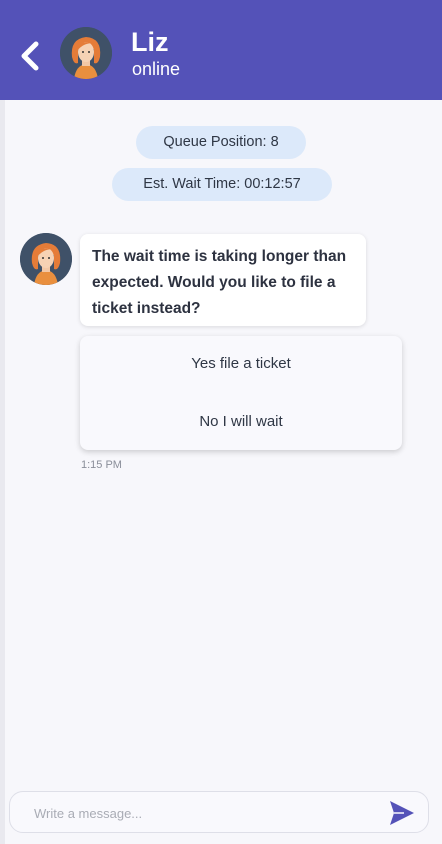 The image size is (442, 844). What do you see at coordinates (46, 259) in the screenshot?
I see `message-avatar` at bounding box center [46, 259].